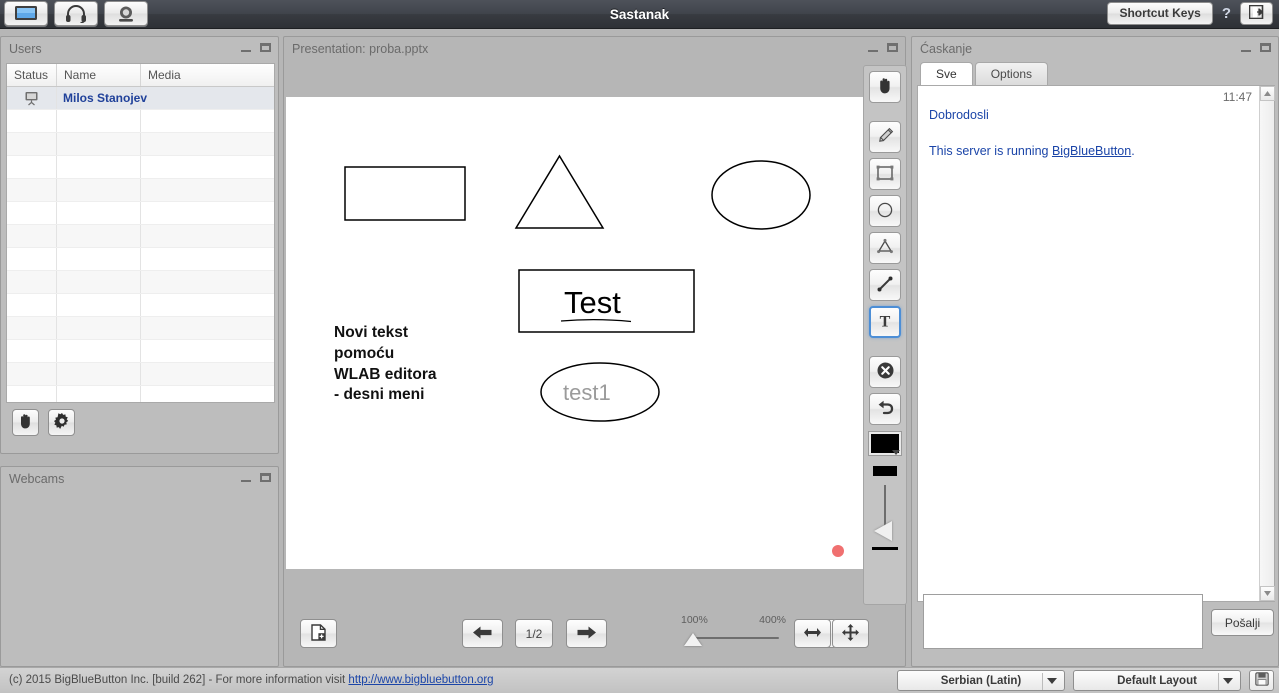  I want to click on clear-tool, so click(885, 372).